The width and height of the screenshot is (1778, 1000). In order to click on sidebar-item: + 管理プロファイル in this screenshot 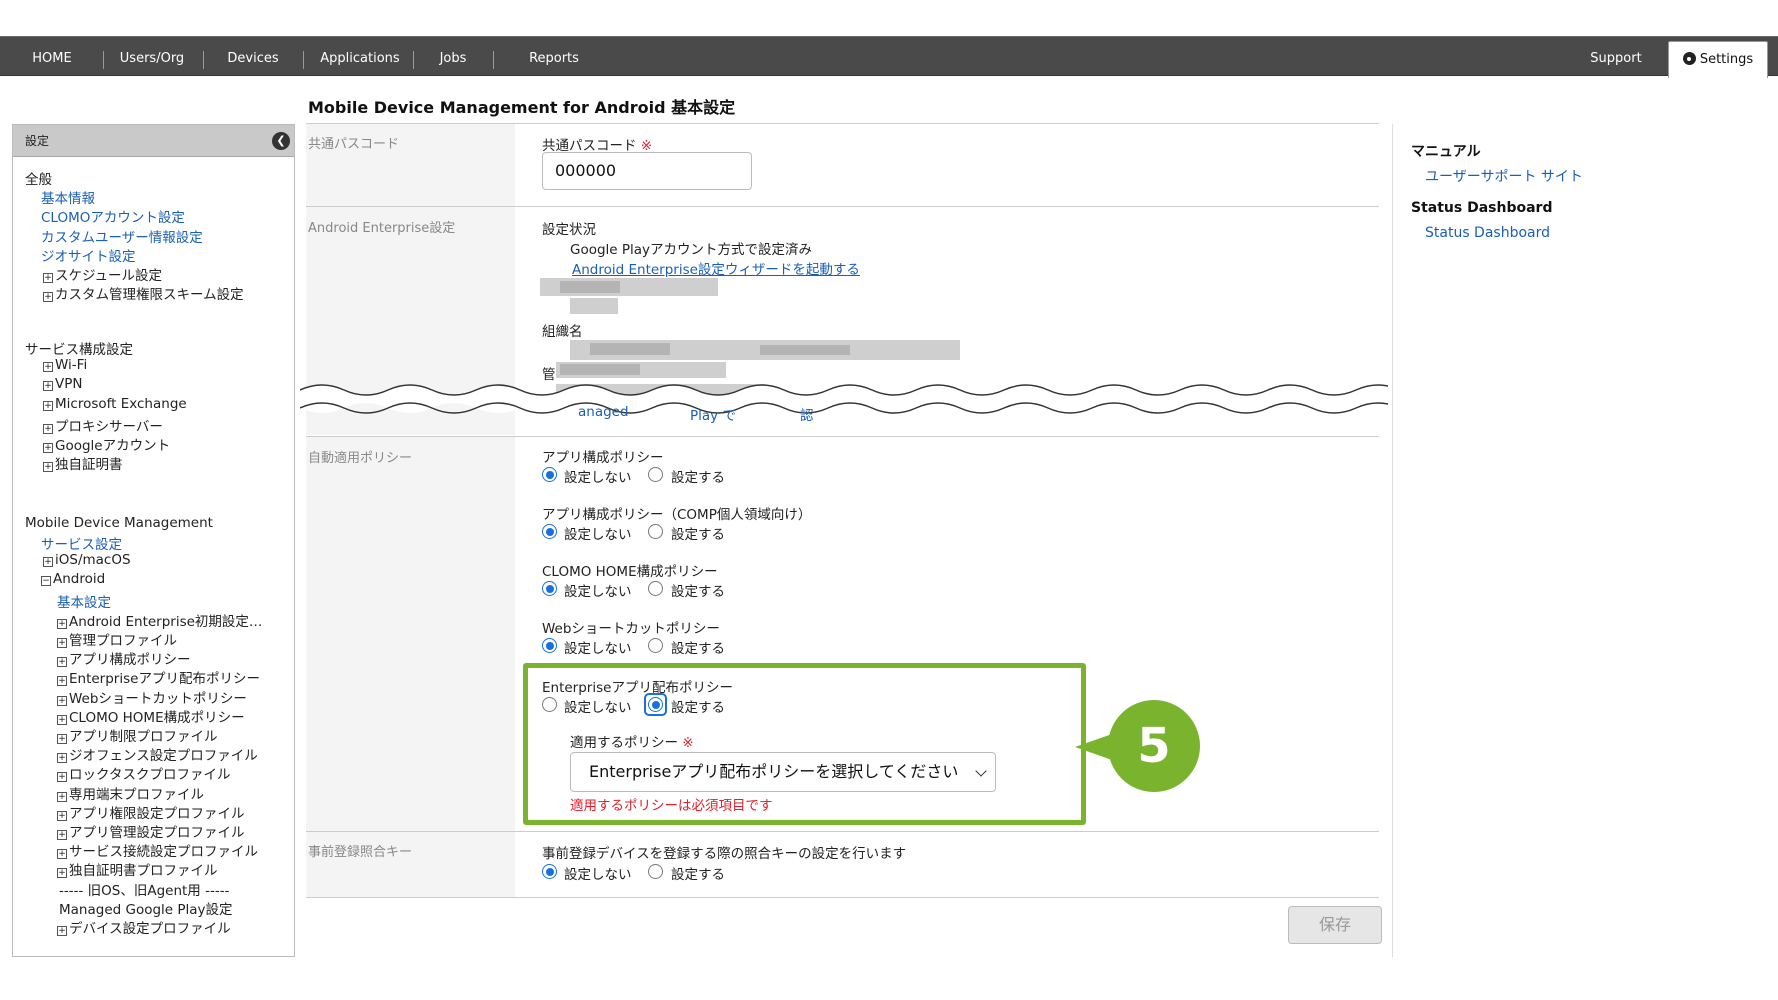, I will do `click(117, 639)`.